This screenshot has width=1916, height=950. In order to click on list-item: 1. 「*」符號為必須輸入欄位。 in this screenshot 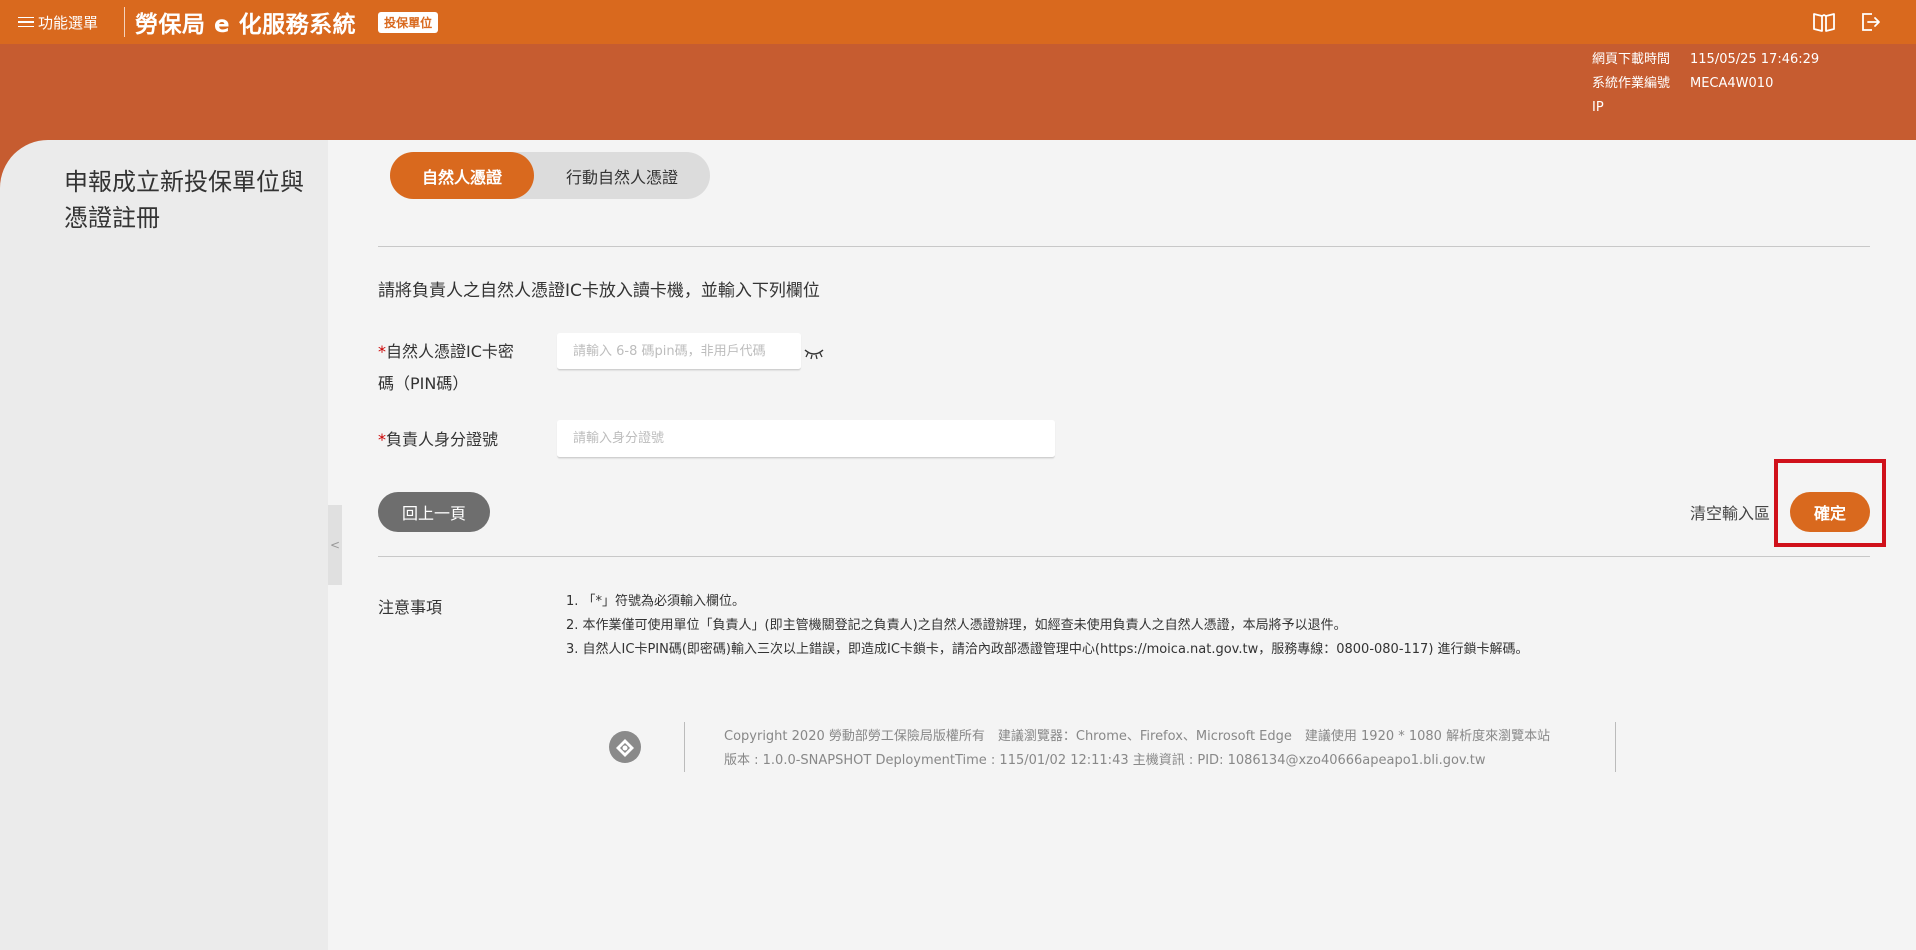, I will do `click(656, 601)`.